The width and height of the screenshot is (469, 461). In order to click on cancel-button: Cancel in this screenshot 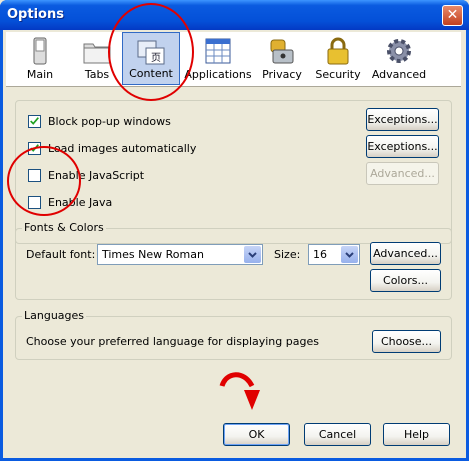, I will do `click(337, 434)`.